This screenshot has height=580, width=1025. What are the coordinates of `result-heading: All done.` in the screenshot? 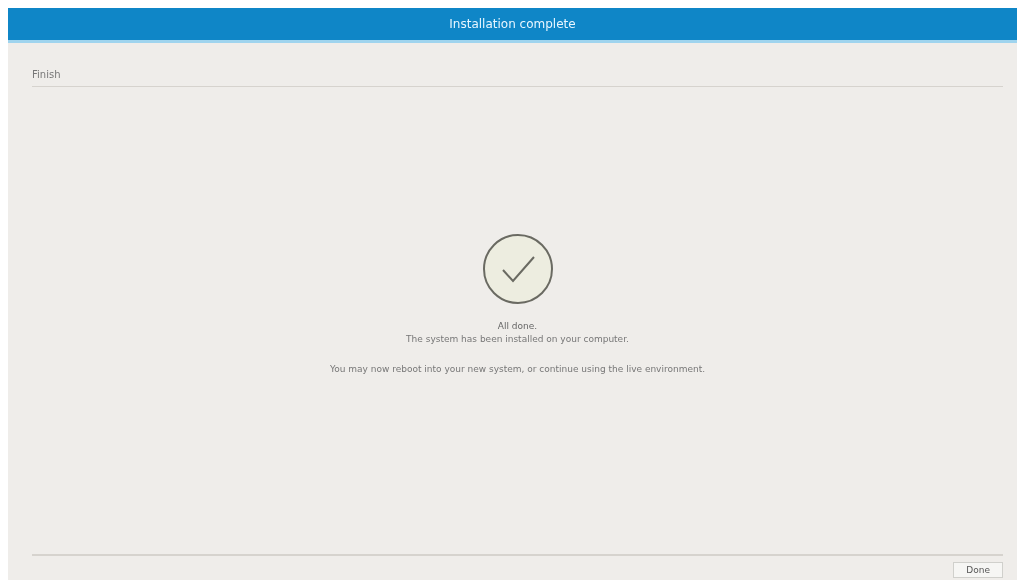 It's located at (517, 326).